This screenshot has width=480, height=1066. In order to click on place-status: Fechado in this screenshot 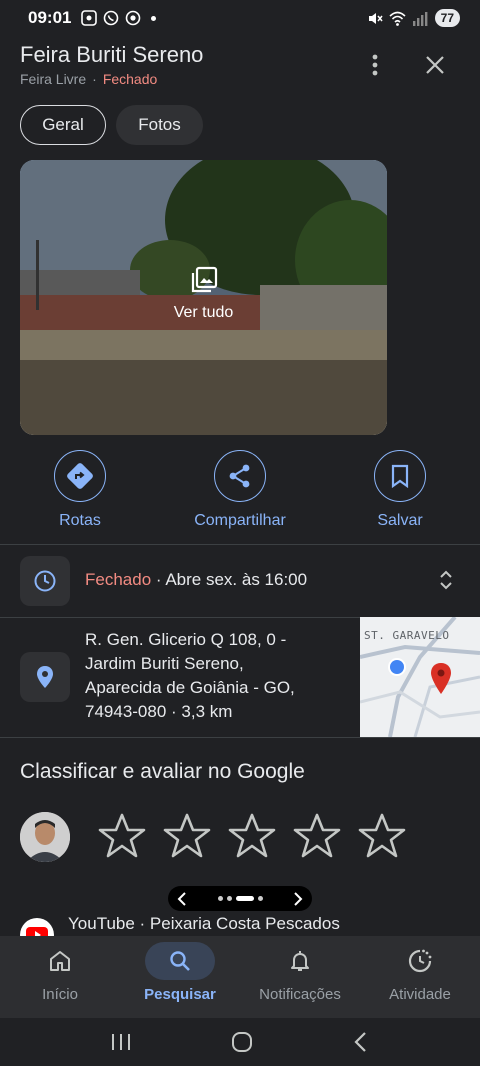, I will do `click(130, 79)`.